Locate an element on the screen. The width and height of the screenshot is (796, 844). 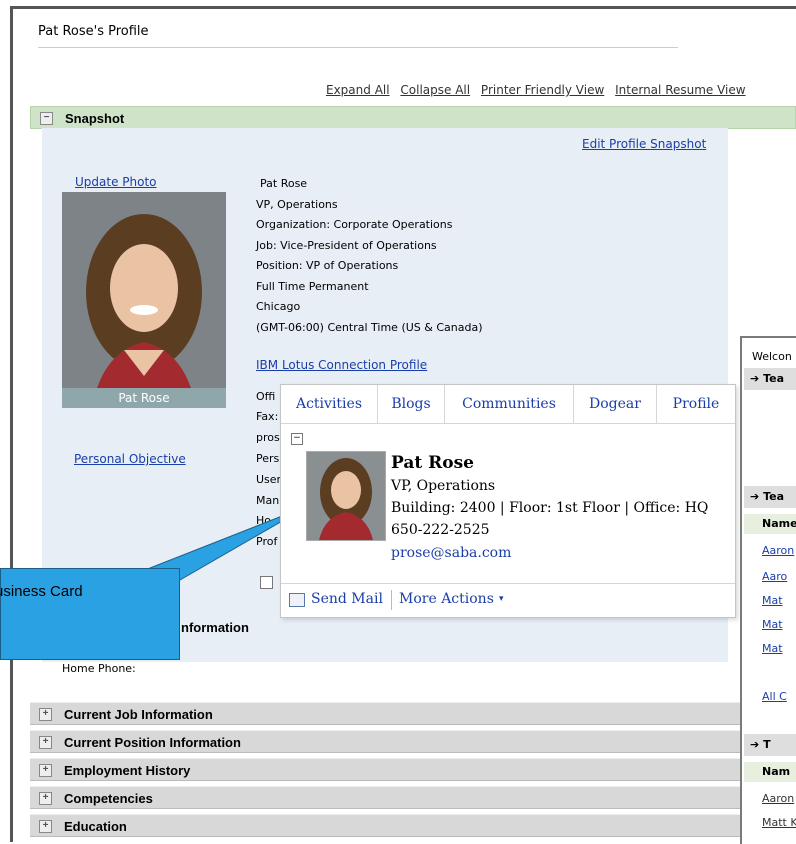
name-col-label: Name is located at coordinates (779, 523).